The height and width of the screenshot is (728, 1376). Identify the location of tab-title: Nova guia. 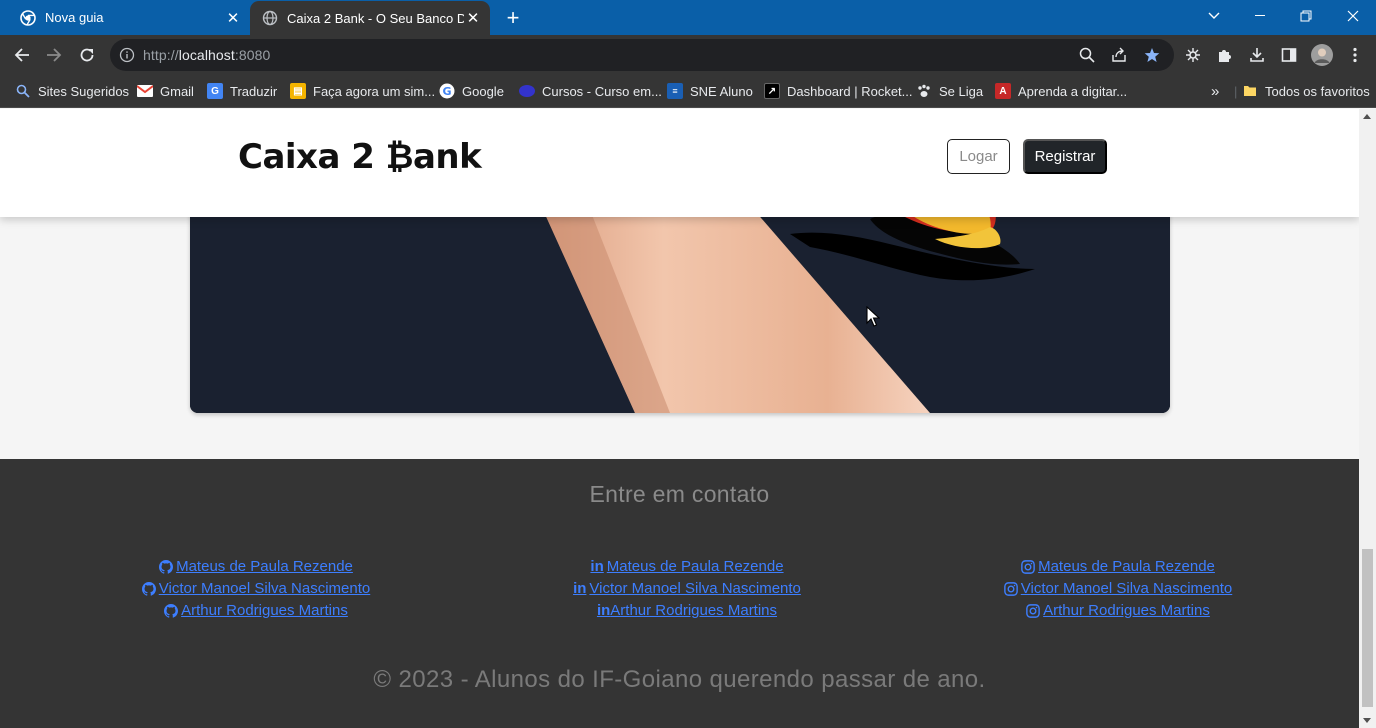
(74, 17).